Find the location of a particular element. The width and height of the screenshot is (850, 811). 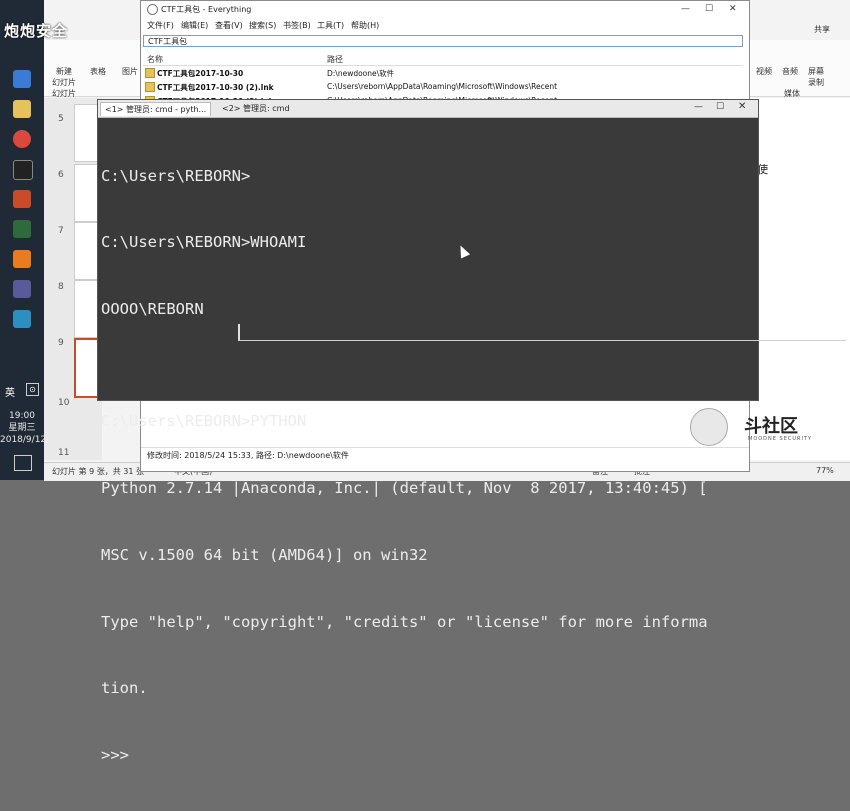

chrome-icon is located at coordinates (22, 139).